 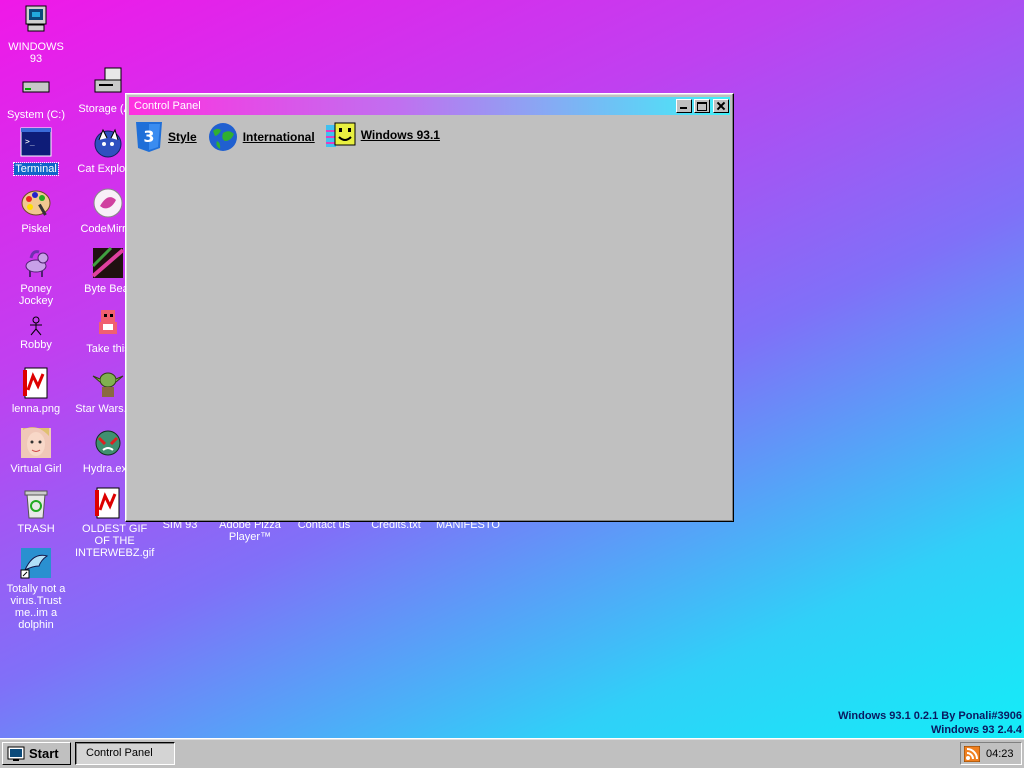 I want to click on desktop-icon-label: Adobe Pizza Player™, so click(x=250, y=531).